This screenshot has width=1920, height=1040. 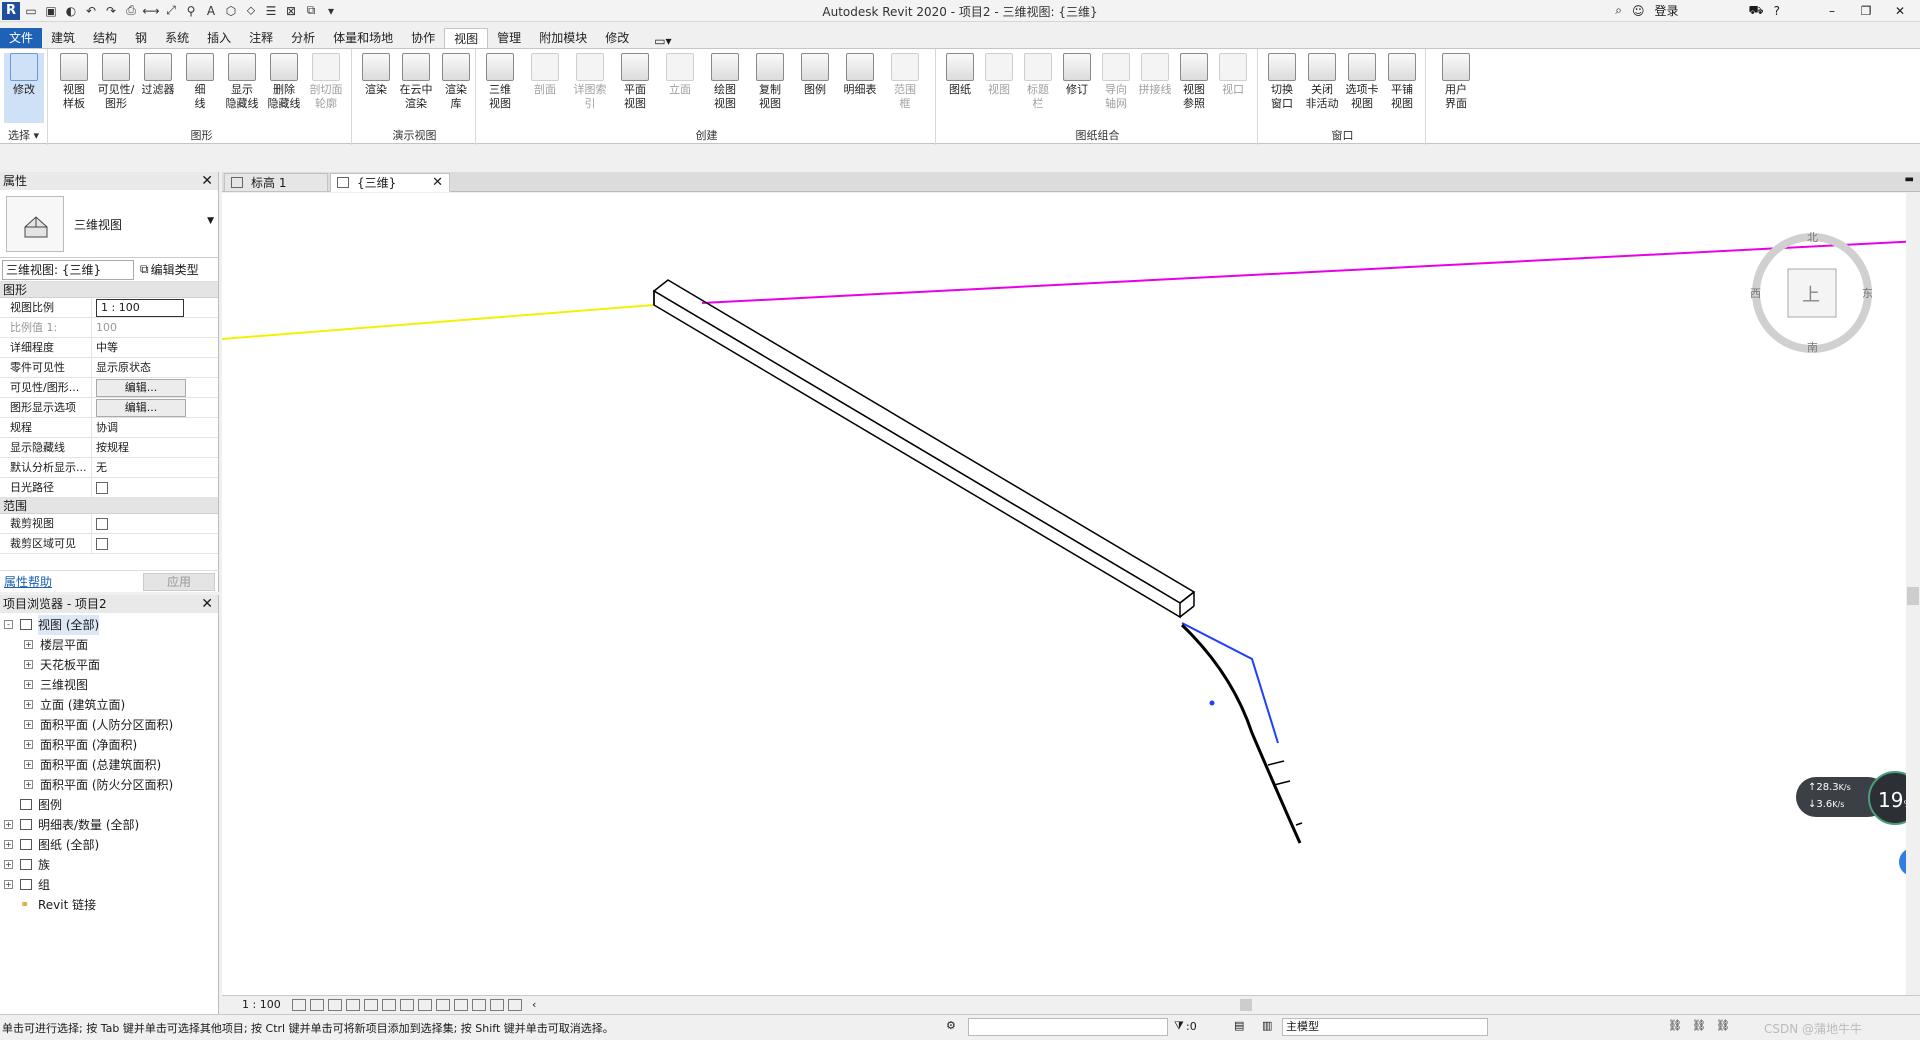 What do you see at coordinates (261, 38) in the screenshot?
I see `ribbon-tab: 注释` at bounding box center [261, 38].